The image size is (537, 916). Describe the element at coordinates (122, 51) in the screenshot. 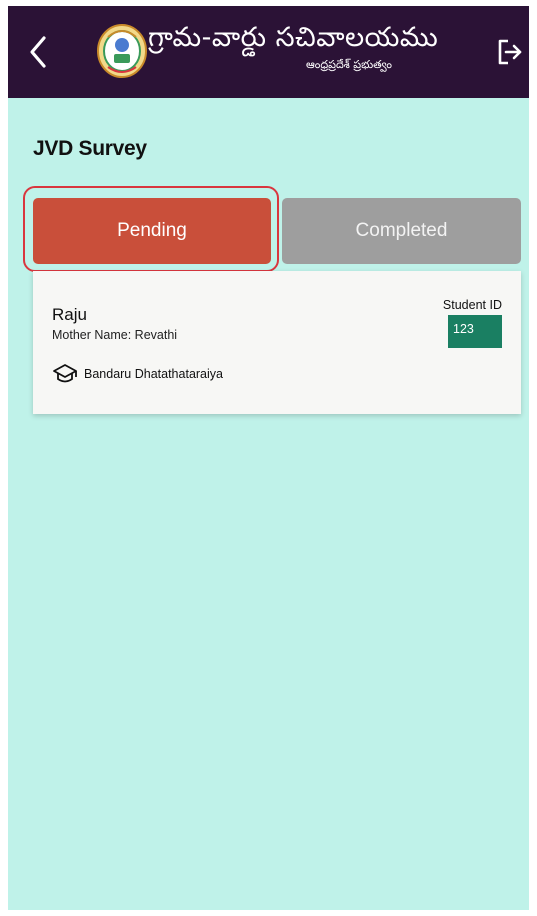

I see `emblem-logo` at that location.